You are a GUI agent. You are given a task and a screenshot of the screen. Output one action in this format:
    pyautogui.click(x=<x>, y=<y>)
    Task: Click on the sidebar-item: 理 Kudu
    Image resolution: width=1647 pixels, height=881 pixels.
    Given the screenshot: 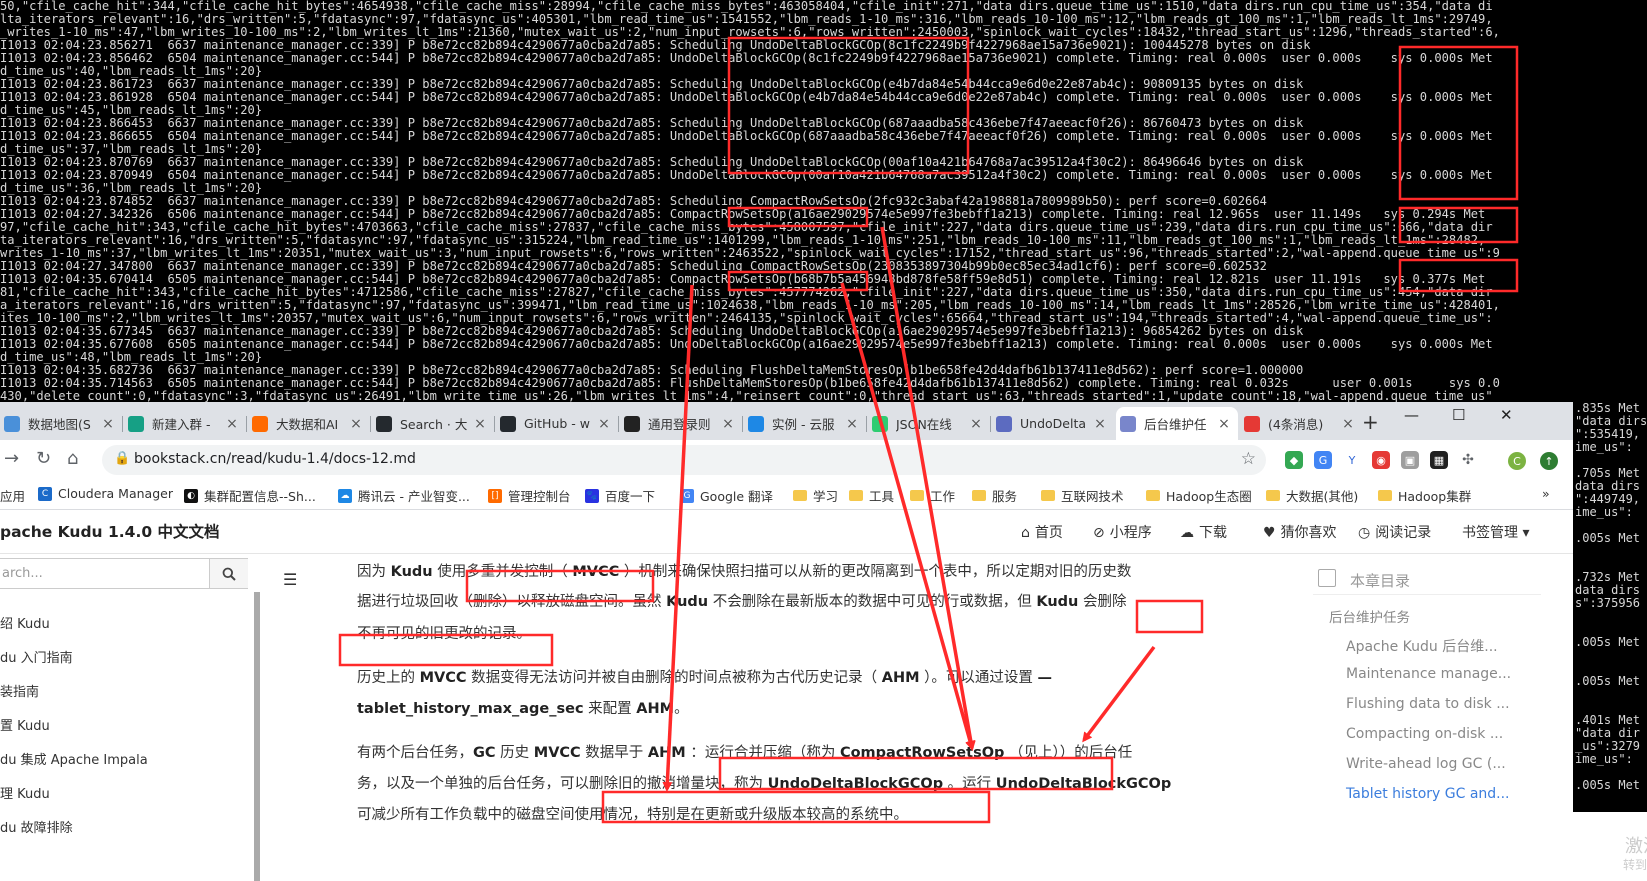 What is the action you would take?
    pyautogui.click(x=25, y=792)
    